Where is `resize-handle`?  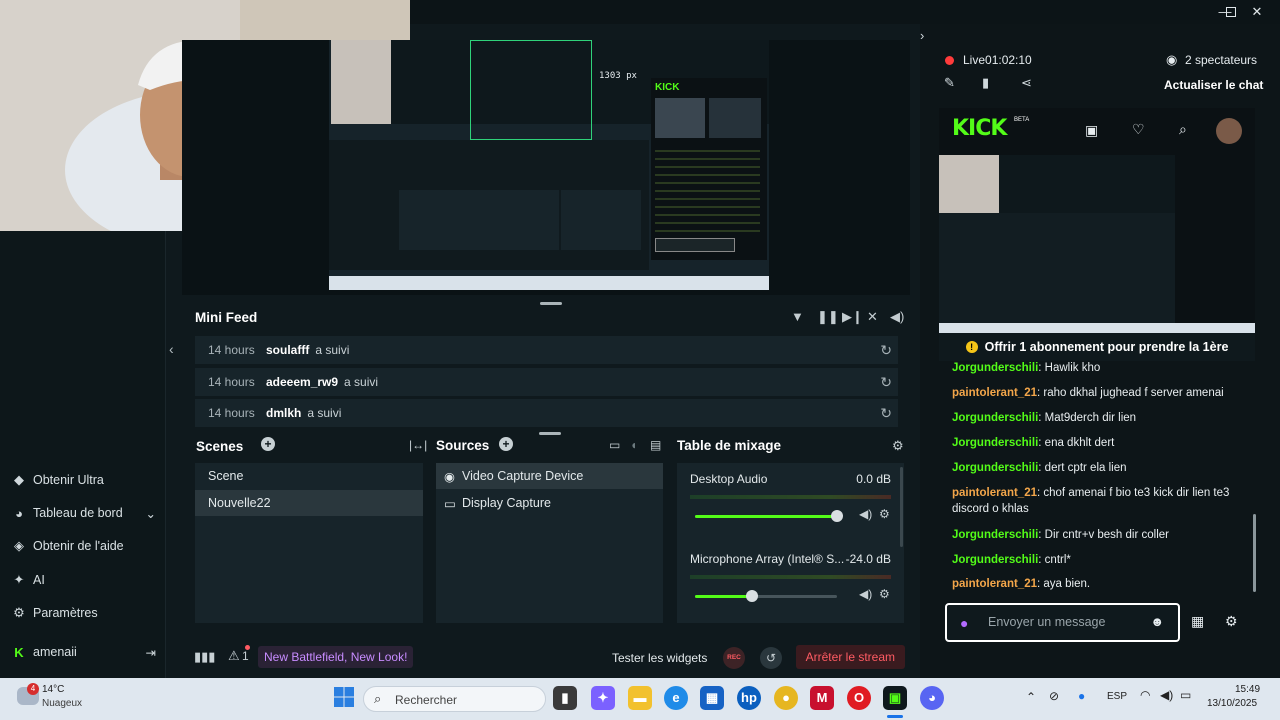 resize-handle is located at coordinates (550, 433).